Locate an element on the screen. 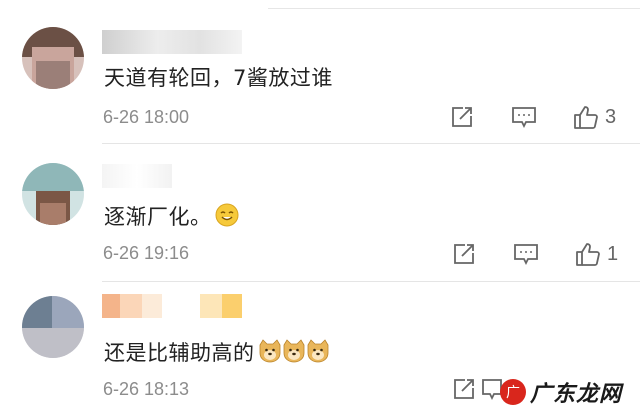 The image size is (640, 420). like-count: 1 is located at coordinates (613, 253).